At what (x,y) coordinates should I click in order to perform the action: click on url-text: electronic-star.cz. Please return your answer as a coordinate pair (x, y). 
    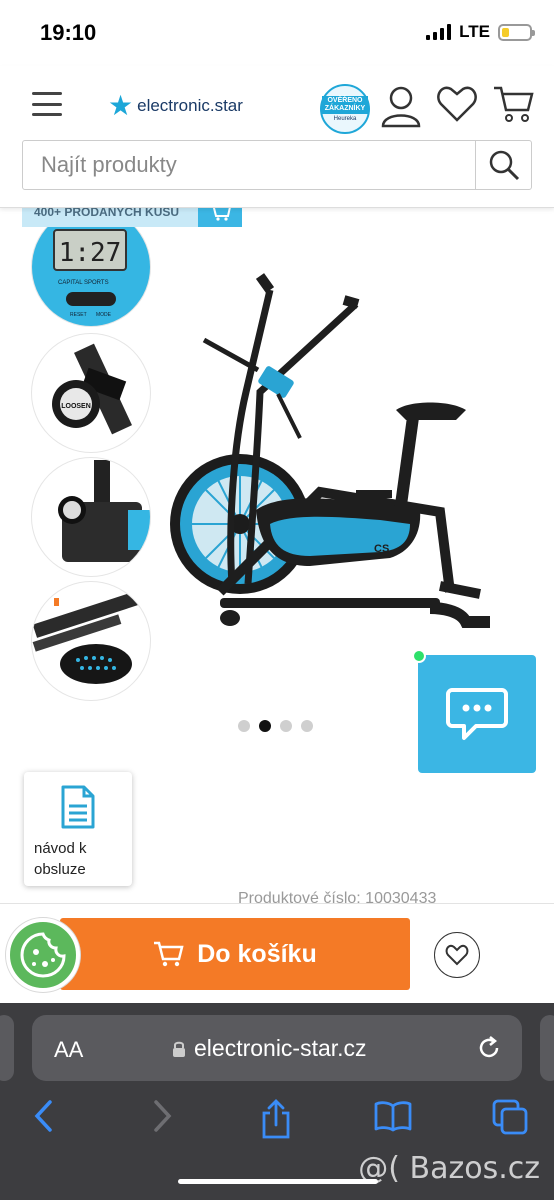
    Looking at the image, I should click on (280, 1048).